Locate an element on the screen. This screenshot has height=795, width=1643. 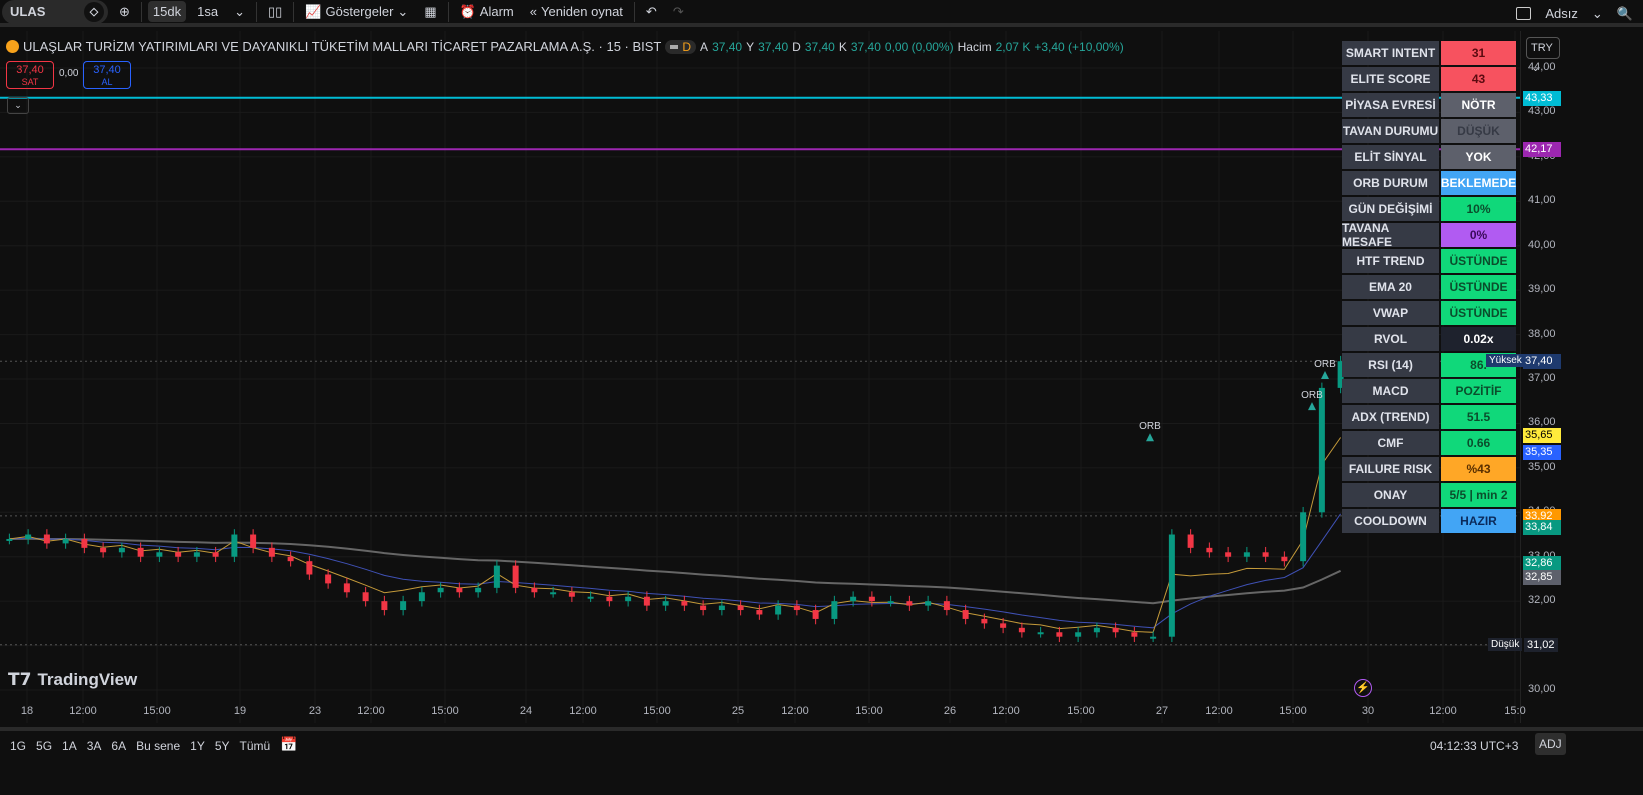
range-1g: 1G is located at coordinates (18, 746).